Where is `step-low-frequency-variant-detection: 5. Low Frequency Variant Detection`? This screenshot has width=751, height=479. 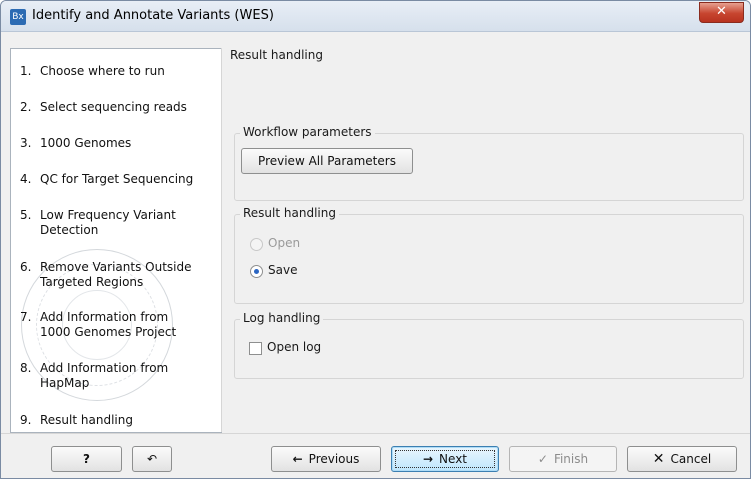 step-low-frequency-variant-detection: 5. Low Frequency Variant Detection is located at coordinates (100, 223).